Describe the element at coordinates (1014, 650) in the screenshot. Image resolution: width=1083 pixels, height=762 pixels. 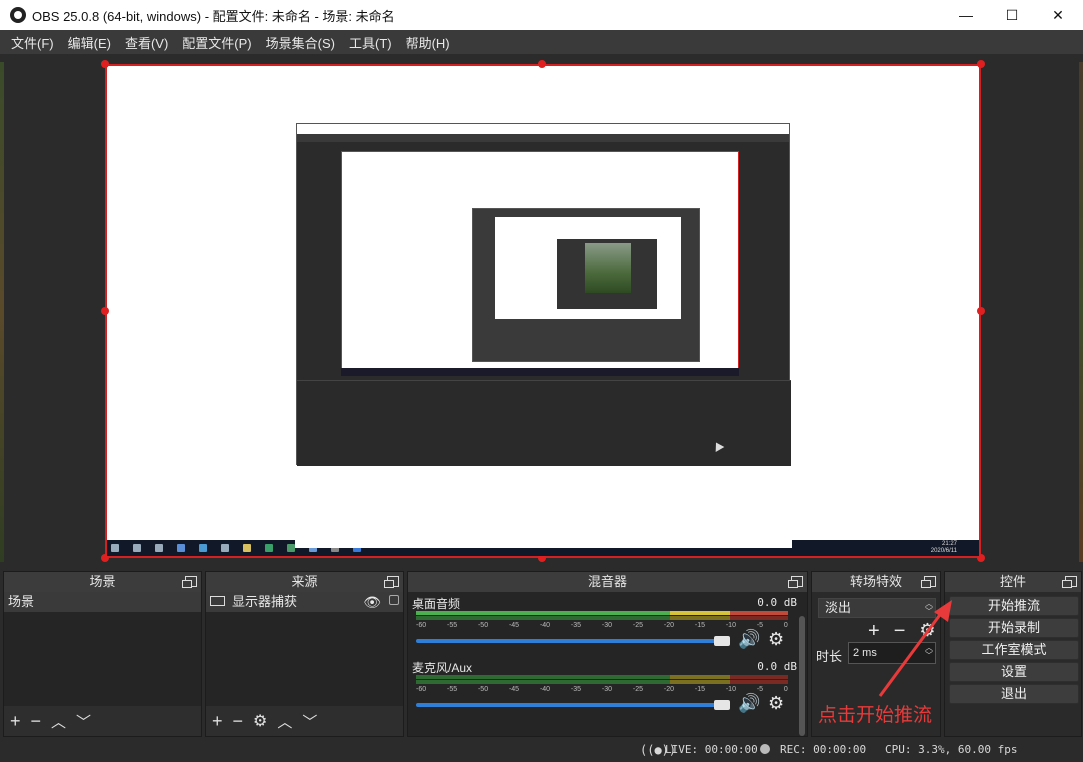
I see `studio-mode-button: 工作室模式` at that location.